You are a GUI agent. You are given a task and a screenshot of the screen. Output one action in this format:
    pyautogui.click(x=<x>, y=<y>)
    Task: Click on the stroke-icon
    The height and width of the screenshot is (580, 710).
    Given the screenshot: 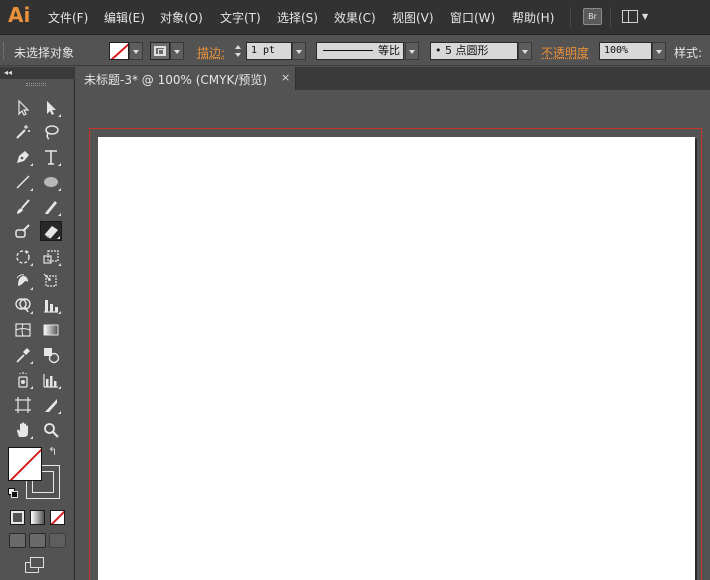 What is the action you would take?
    pyautogui.click(x=160, y=51)
    